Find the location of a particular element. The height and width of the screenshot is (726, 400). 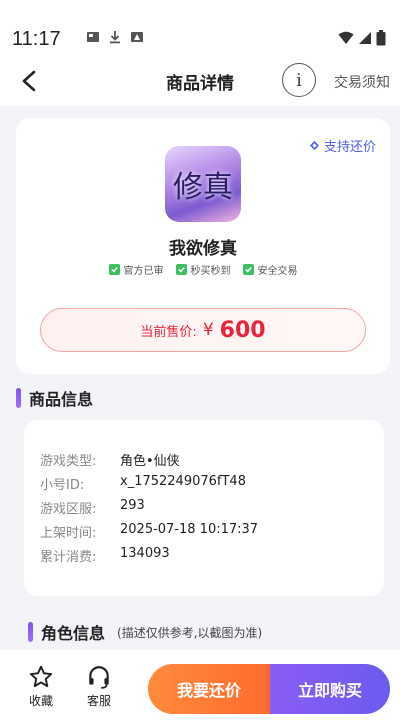

product-info-header: 商品信息 is located at coordinates (54, 398).